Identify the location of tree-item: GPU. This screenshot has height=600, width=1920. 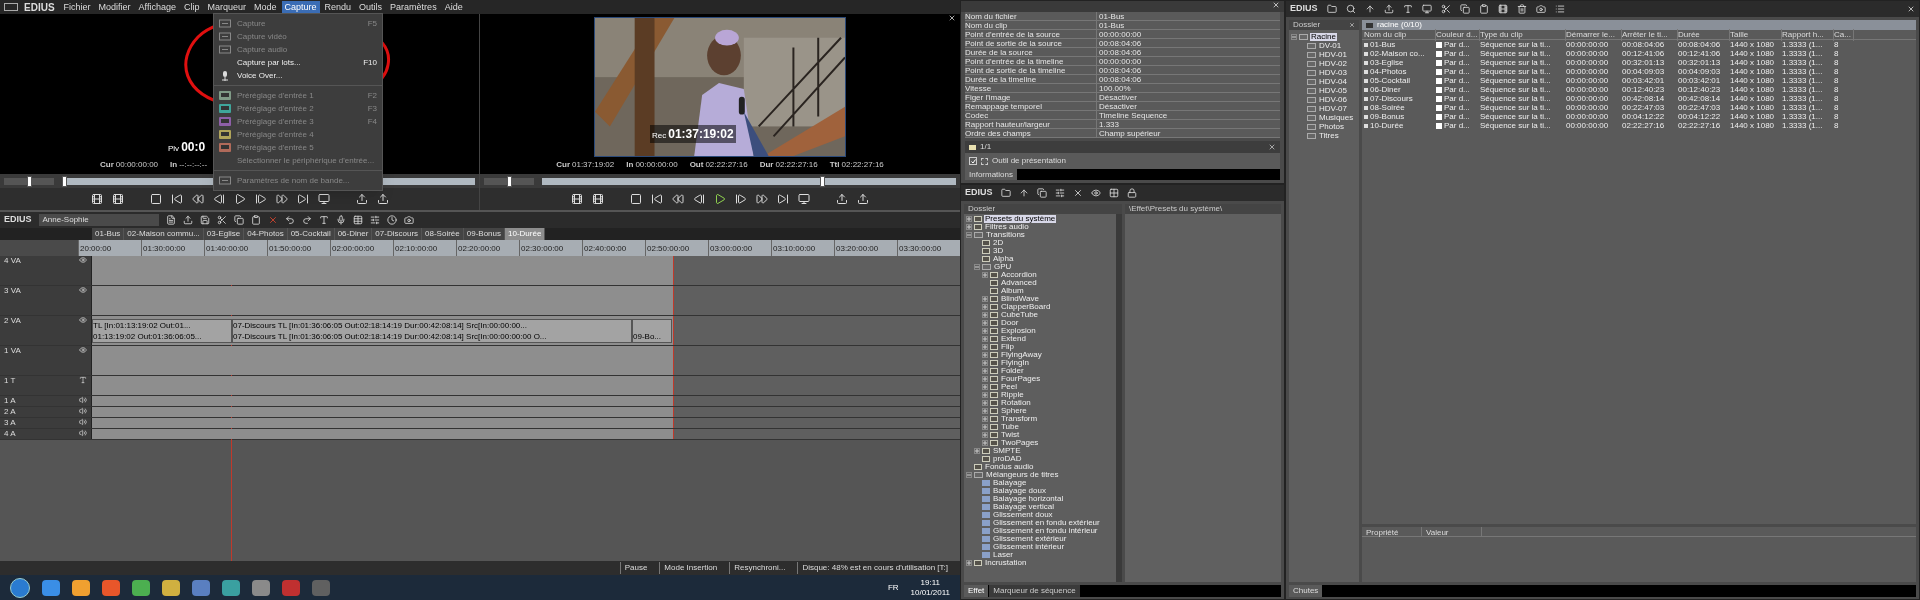
(1003, 267).